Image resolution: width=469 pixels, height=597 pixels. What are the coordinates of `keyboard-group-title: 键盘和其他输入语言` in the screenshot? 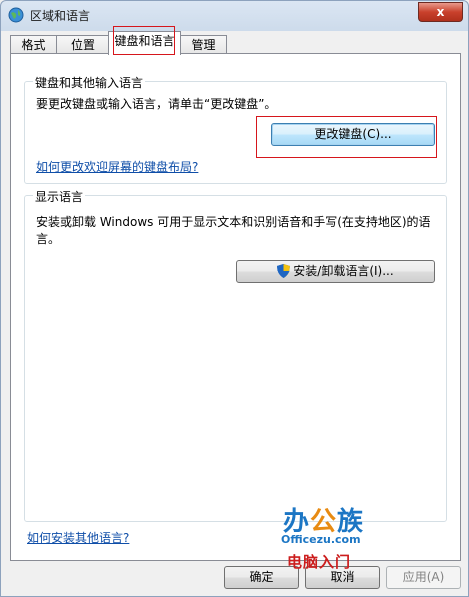 It's located at (89, 82).